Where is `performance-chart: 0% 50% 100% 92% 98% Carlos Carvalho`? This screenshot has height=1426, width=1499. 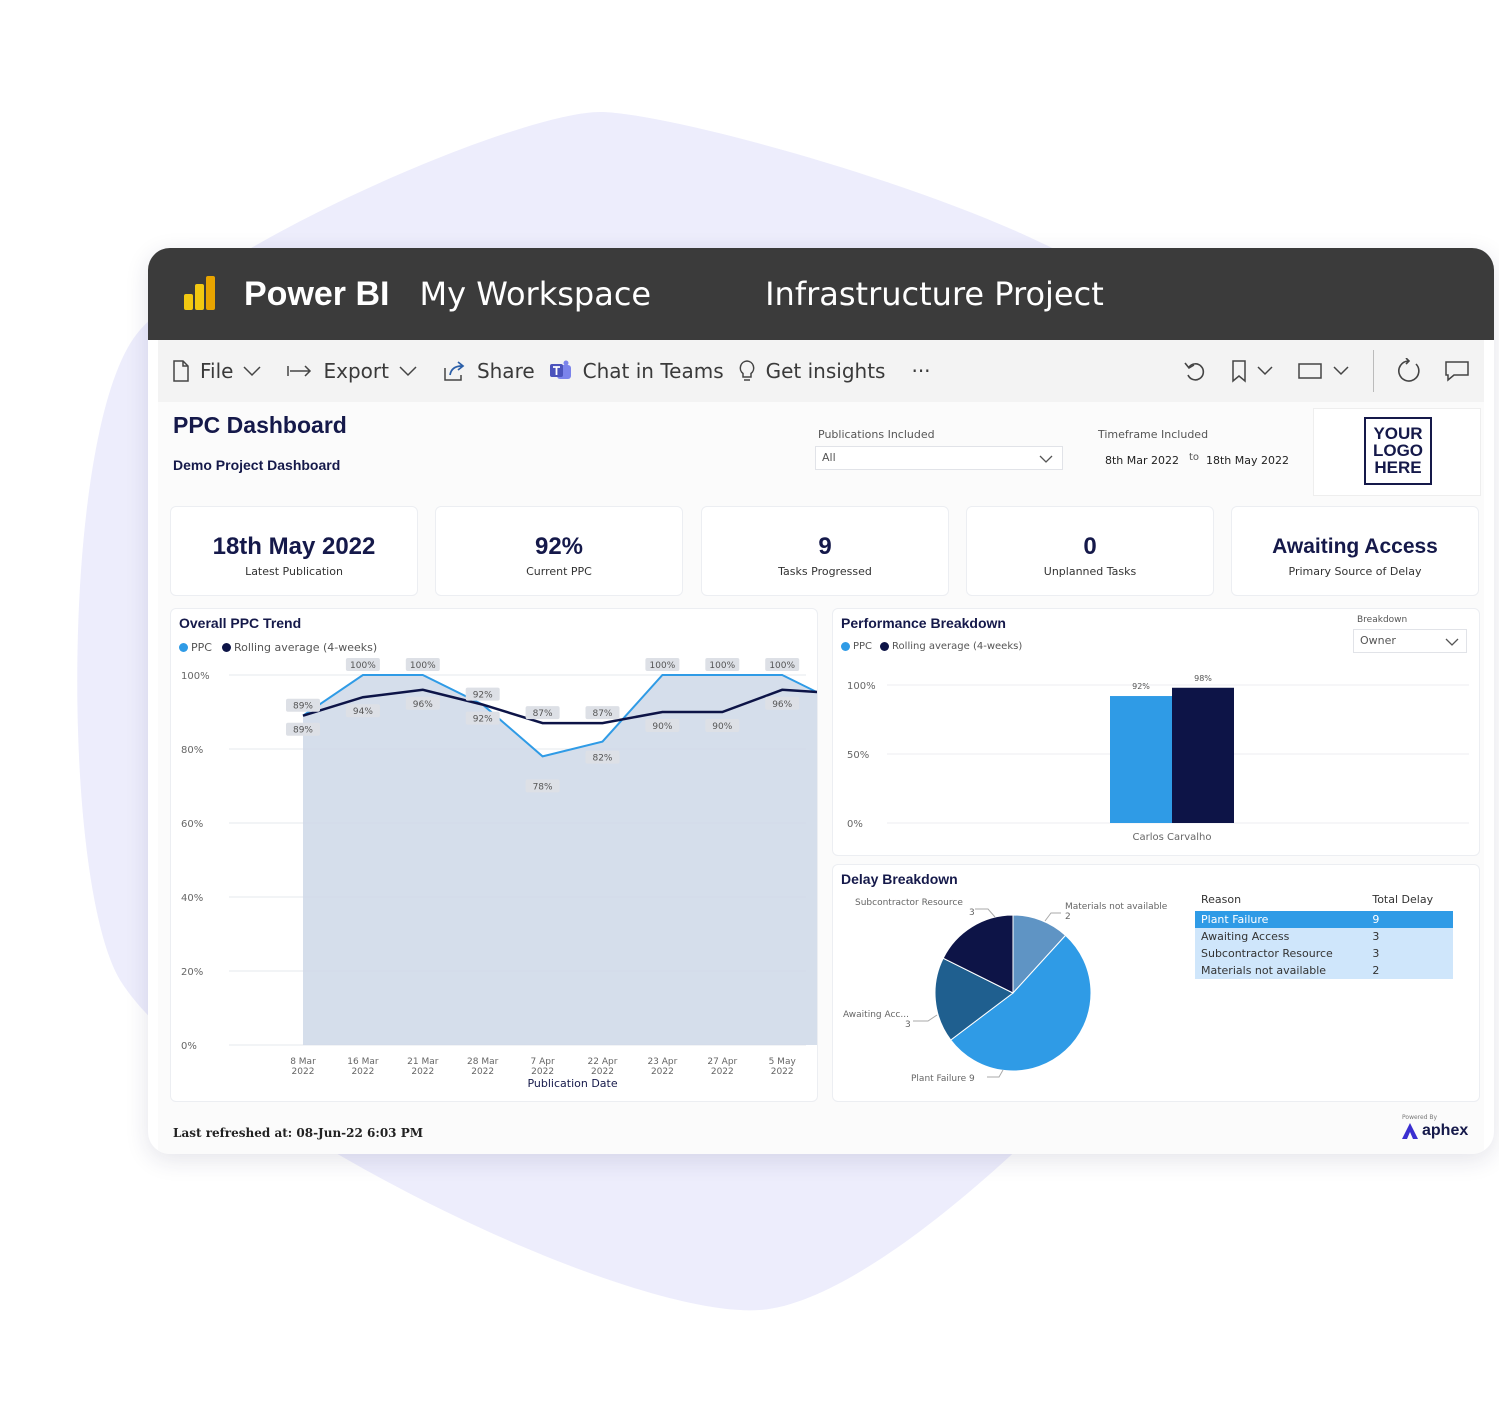
performance-chart: 0% 50% 100% 92% 98% Carlos Carvalho is located at coordinates (1156, 732).